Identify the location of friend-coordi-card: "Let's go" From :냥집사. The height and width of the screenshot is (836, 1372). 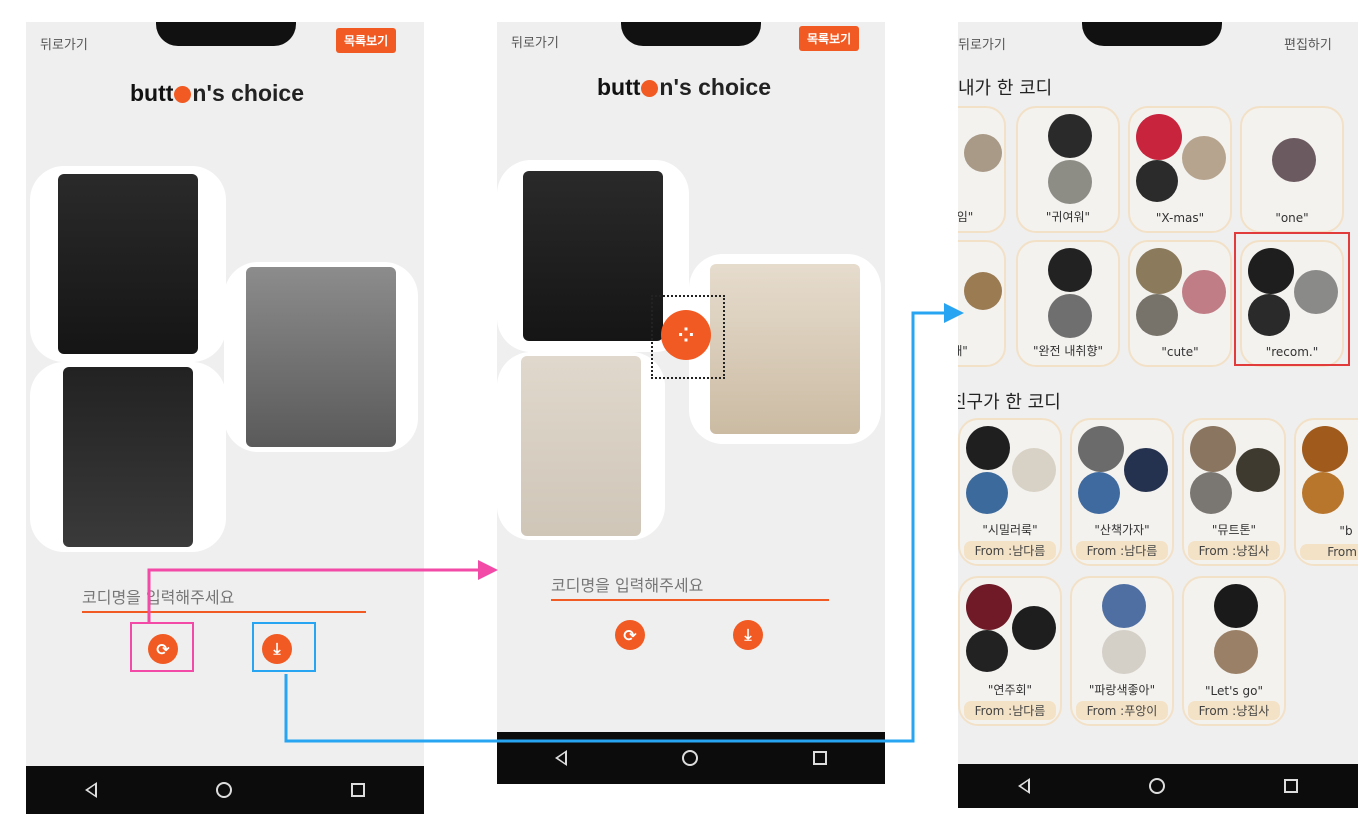
(1234, 651).